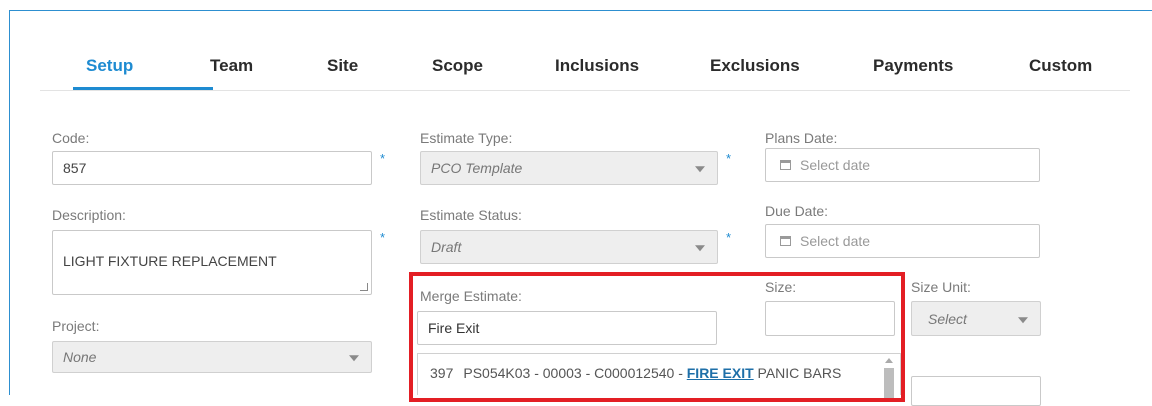 Image resolution: width=1152 pixels, height=406 pixels. I want to click on tab-exclusions: Exclusions, so click(755, 66).